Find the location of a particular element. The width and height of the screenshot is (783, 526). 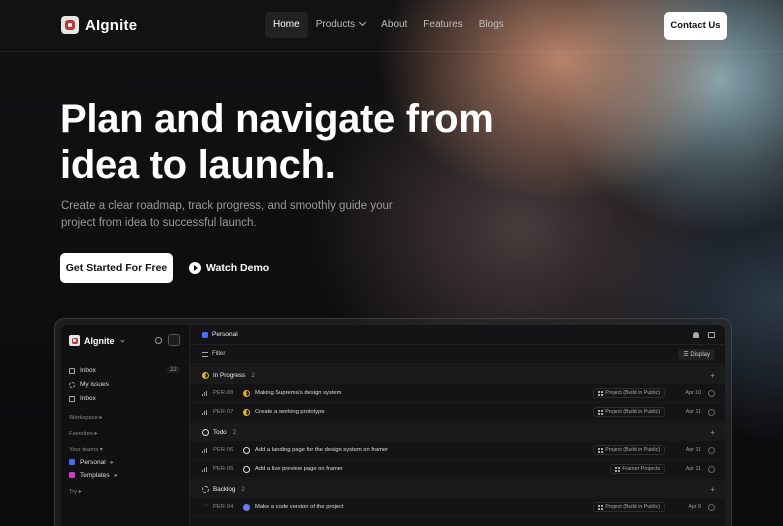

issue-title: Make a code version of the project is located at coordinates (299, 507).